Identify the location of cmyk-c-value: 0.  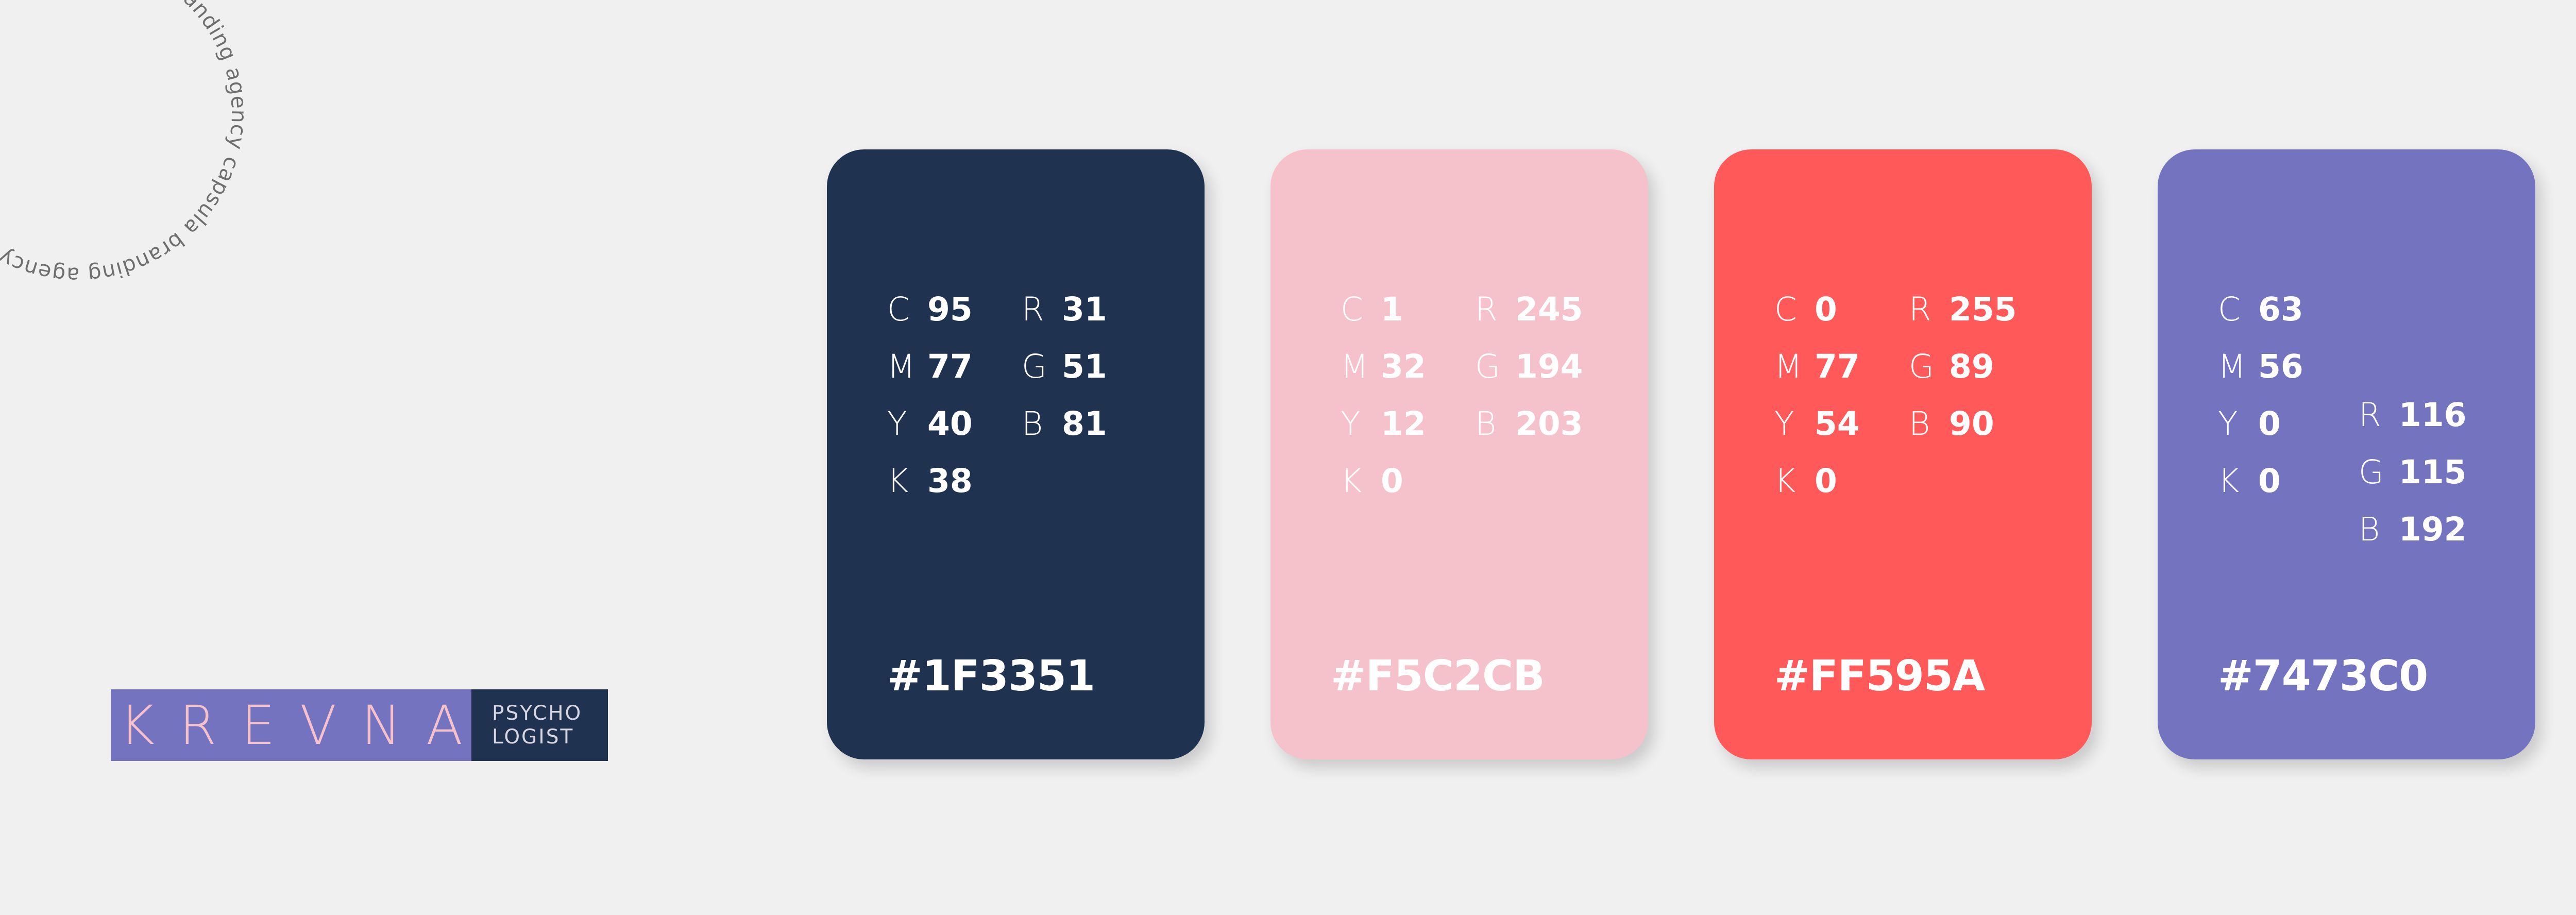
(1826, 309).